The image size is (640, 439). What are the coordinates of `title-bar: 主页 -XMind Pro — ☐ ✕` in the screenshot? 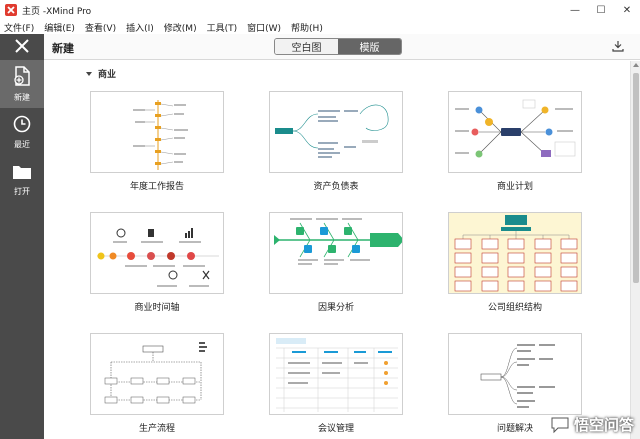 It's located at (320, 10).